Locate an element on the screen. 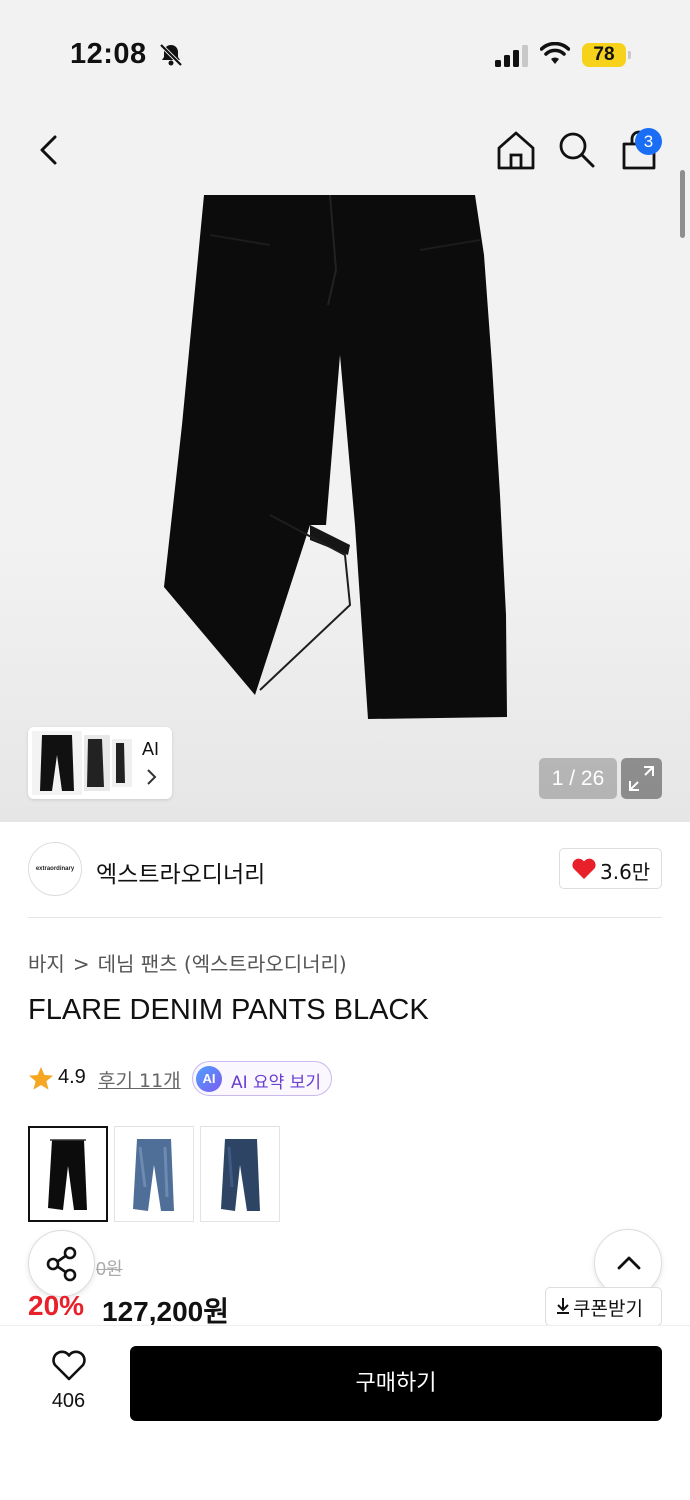 This screenshot has height=1500, width=690. original-price: 0원 is located at coordinates (109, 1269).